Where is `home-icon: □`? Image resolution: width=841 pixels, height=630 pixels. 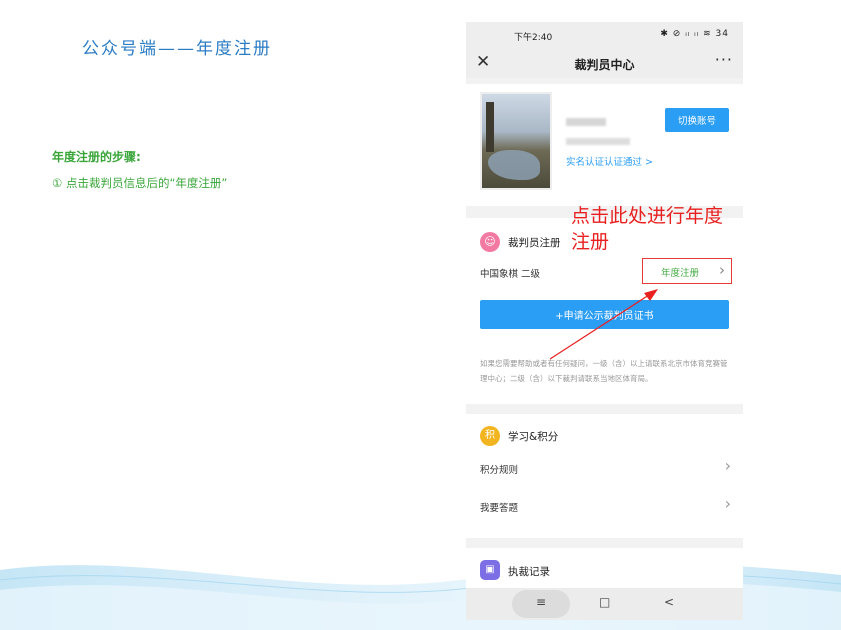
home-icon: □ is located at coordinates (604, 602).